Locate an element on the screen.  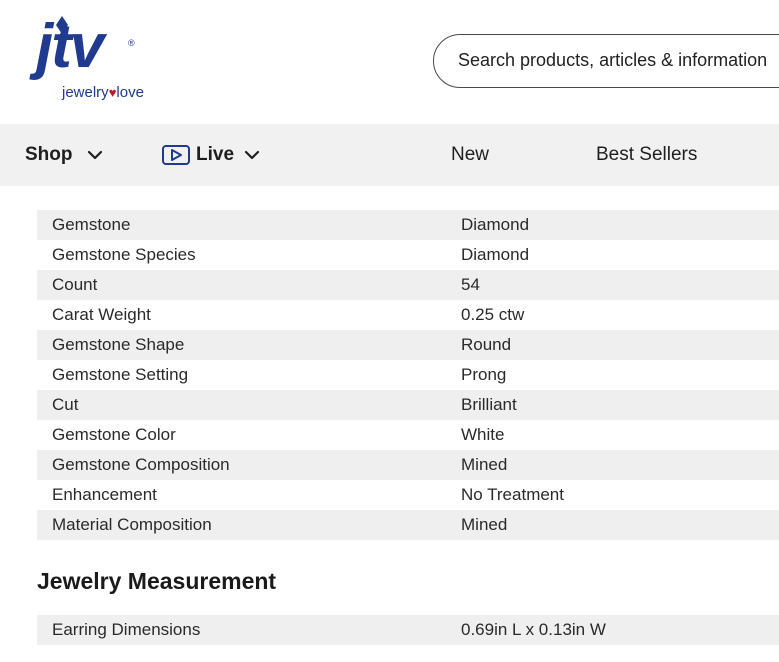
logo-tagline: jewelry♥love is located at coordinates (103, 92).